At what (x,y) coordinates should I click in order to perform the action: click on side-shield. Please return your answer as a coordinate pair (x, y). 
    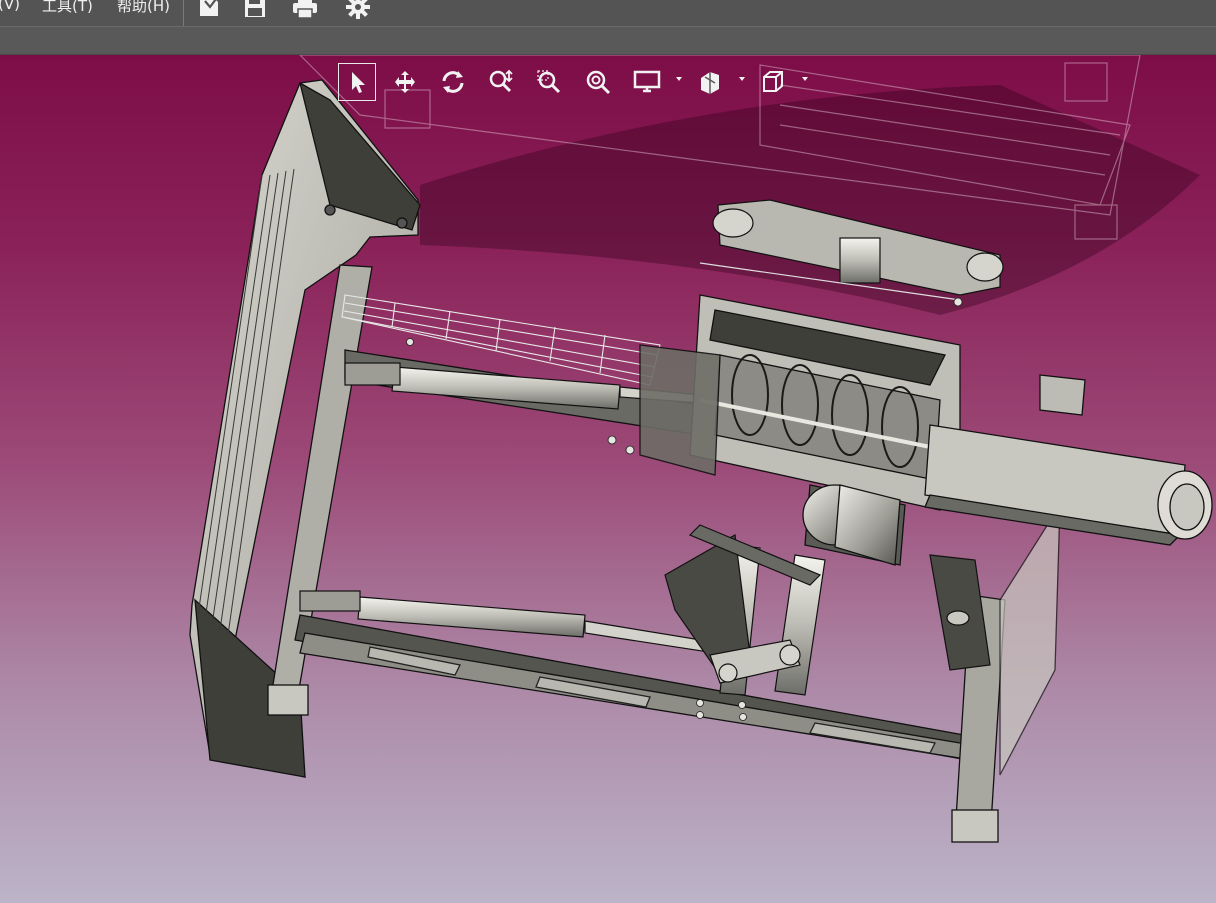
    Looking at the image, I should click on (305, 428).